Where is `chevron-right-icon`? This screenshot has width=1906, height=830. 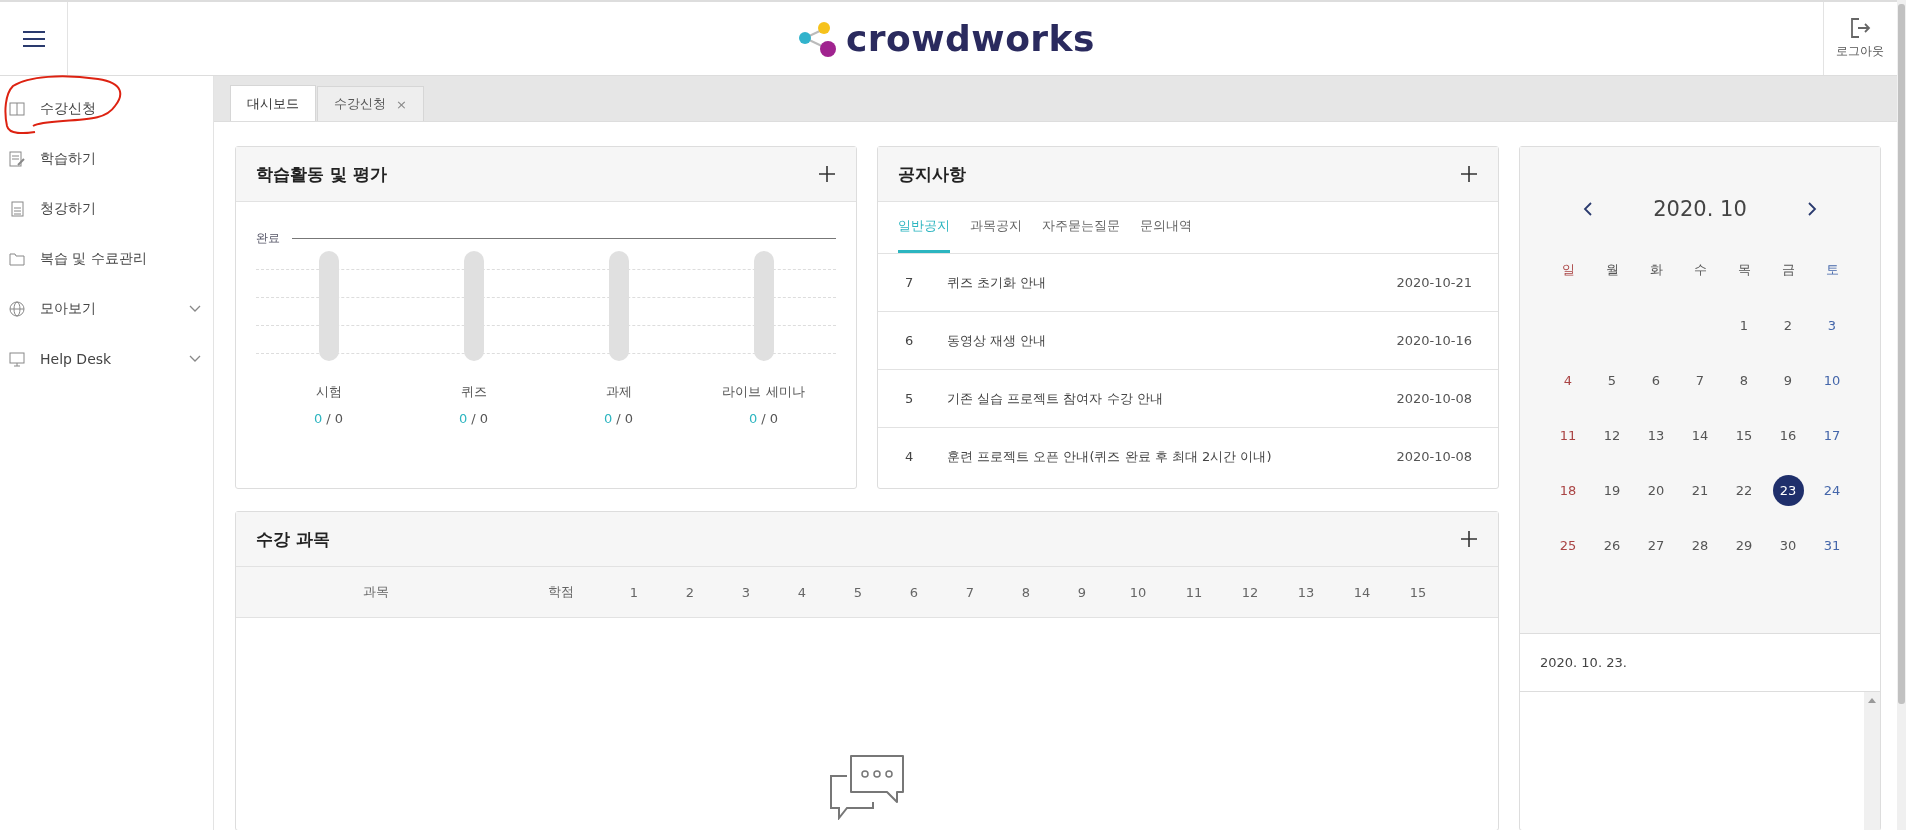 chevron-right-icon is located at coordinates (1811, 209).